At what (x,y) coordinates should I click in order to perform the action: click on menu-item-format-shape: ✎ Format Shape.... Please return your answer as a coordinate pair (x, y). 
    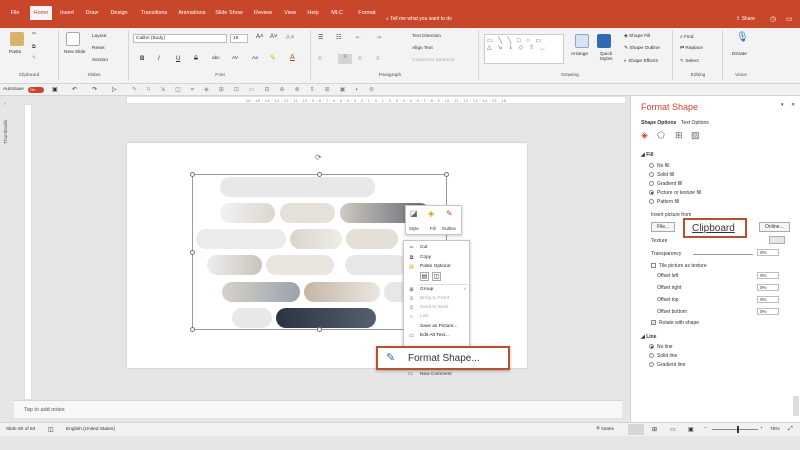
    Looking at the image, I should click on (443, 358).